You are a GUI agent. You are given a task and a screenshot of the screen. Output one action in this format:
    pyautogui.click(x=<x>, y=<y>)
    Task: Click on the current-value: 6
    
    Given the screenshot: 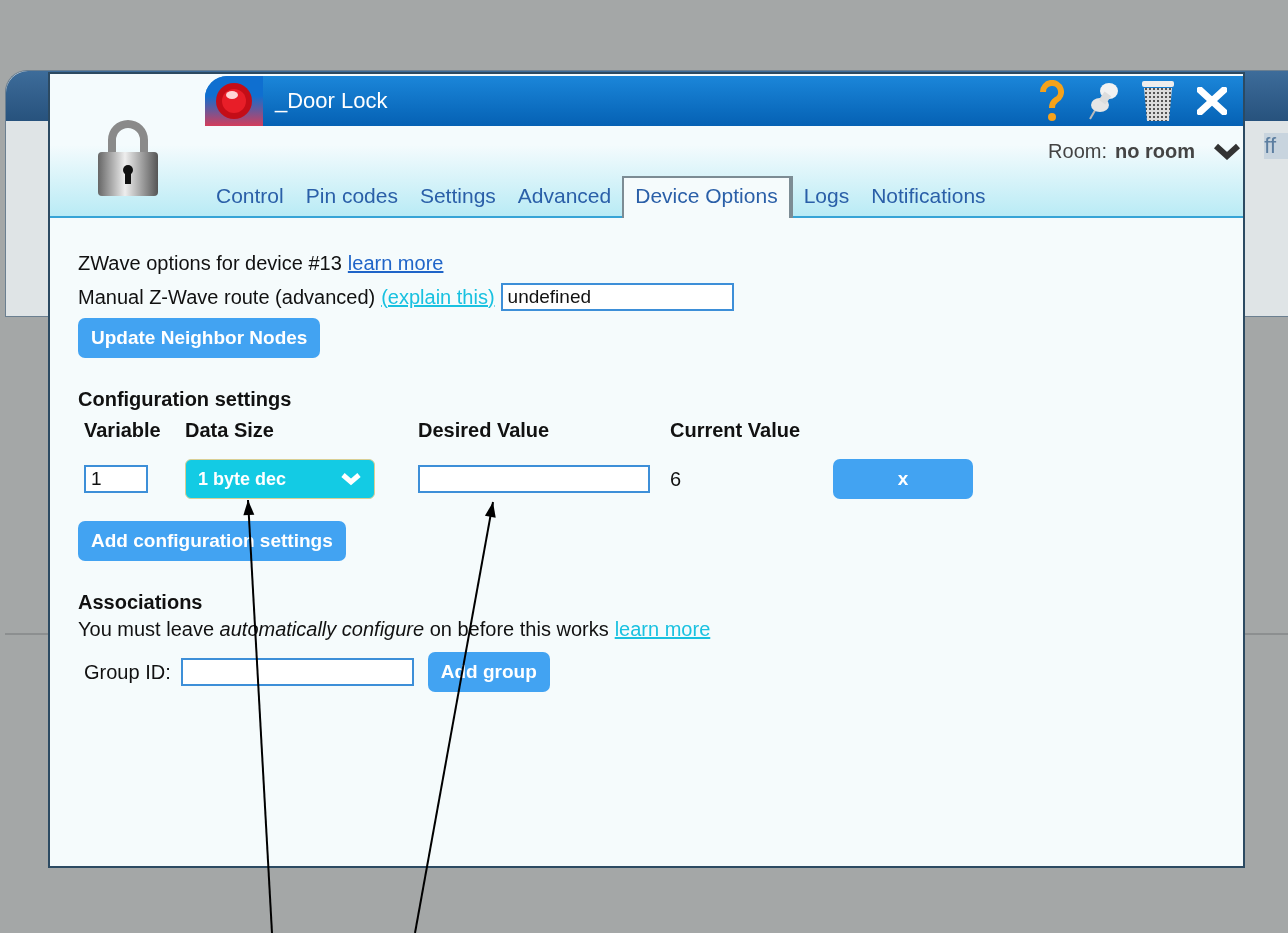 What is the action you would take?
    pyautogui.click(x=676, y=478)
    